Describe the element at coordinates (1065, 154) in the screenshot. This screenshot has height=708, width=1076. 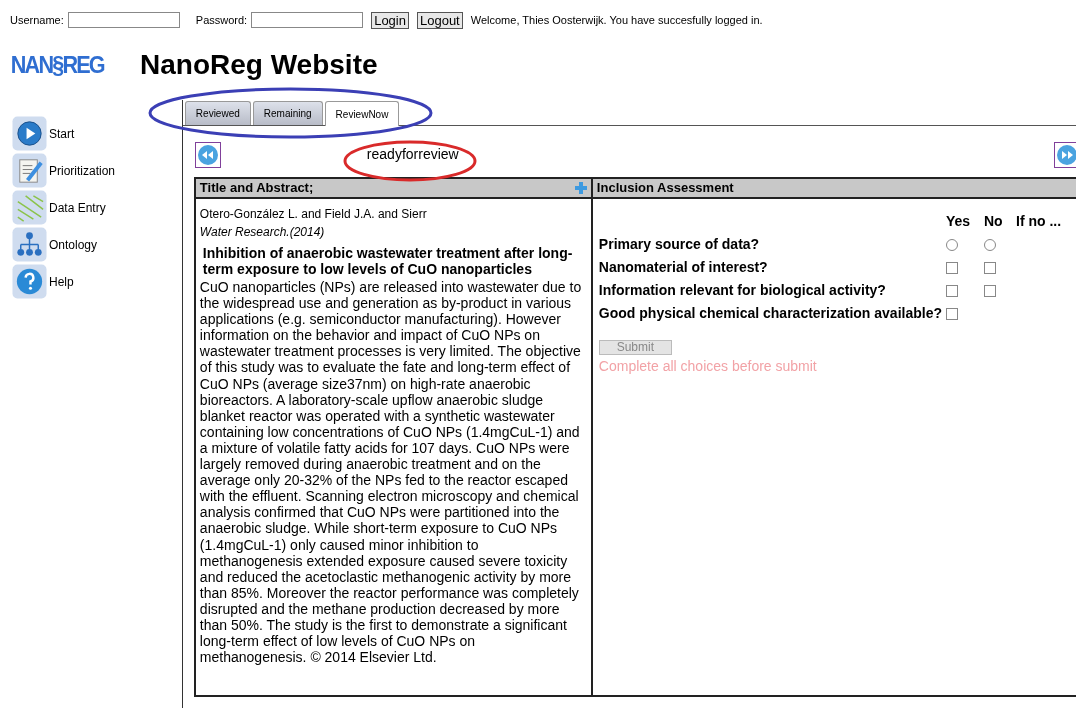
I see `next-button` at that location.